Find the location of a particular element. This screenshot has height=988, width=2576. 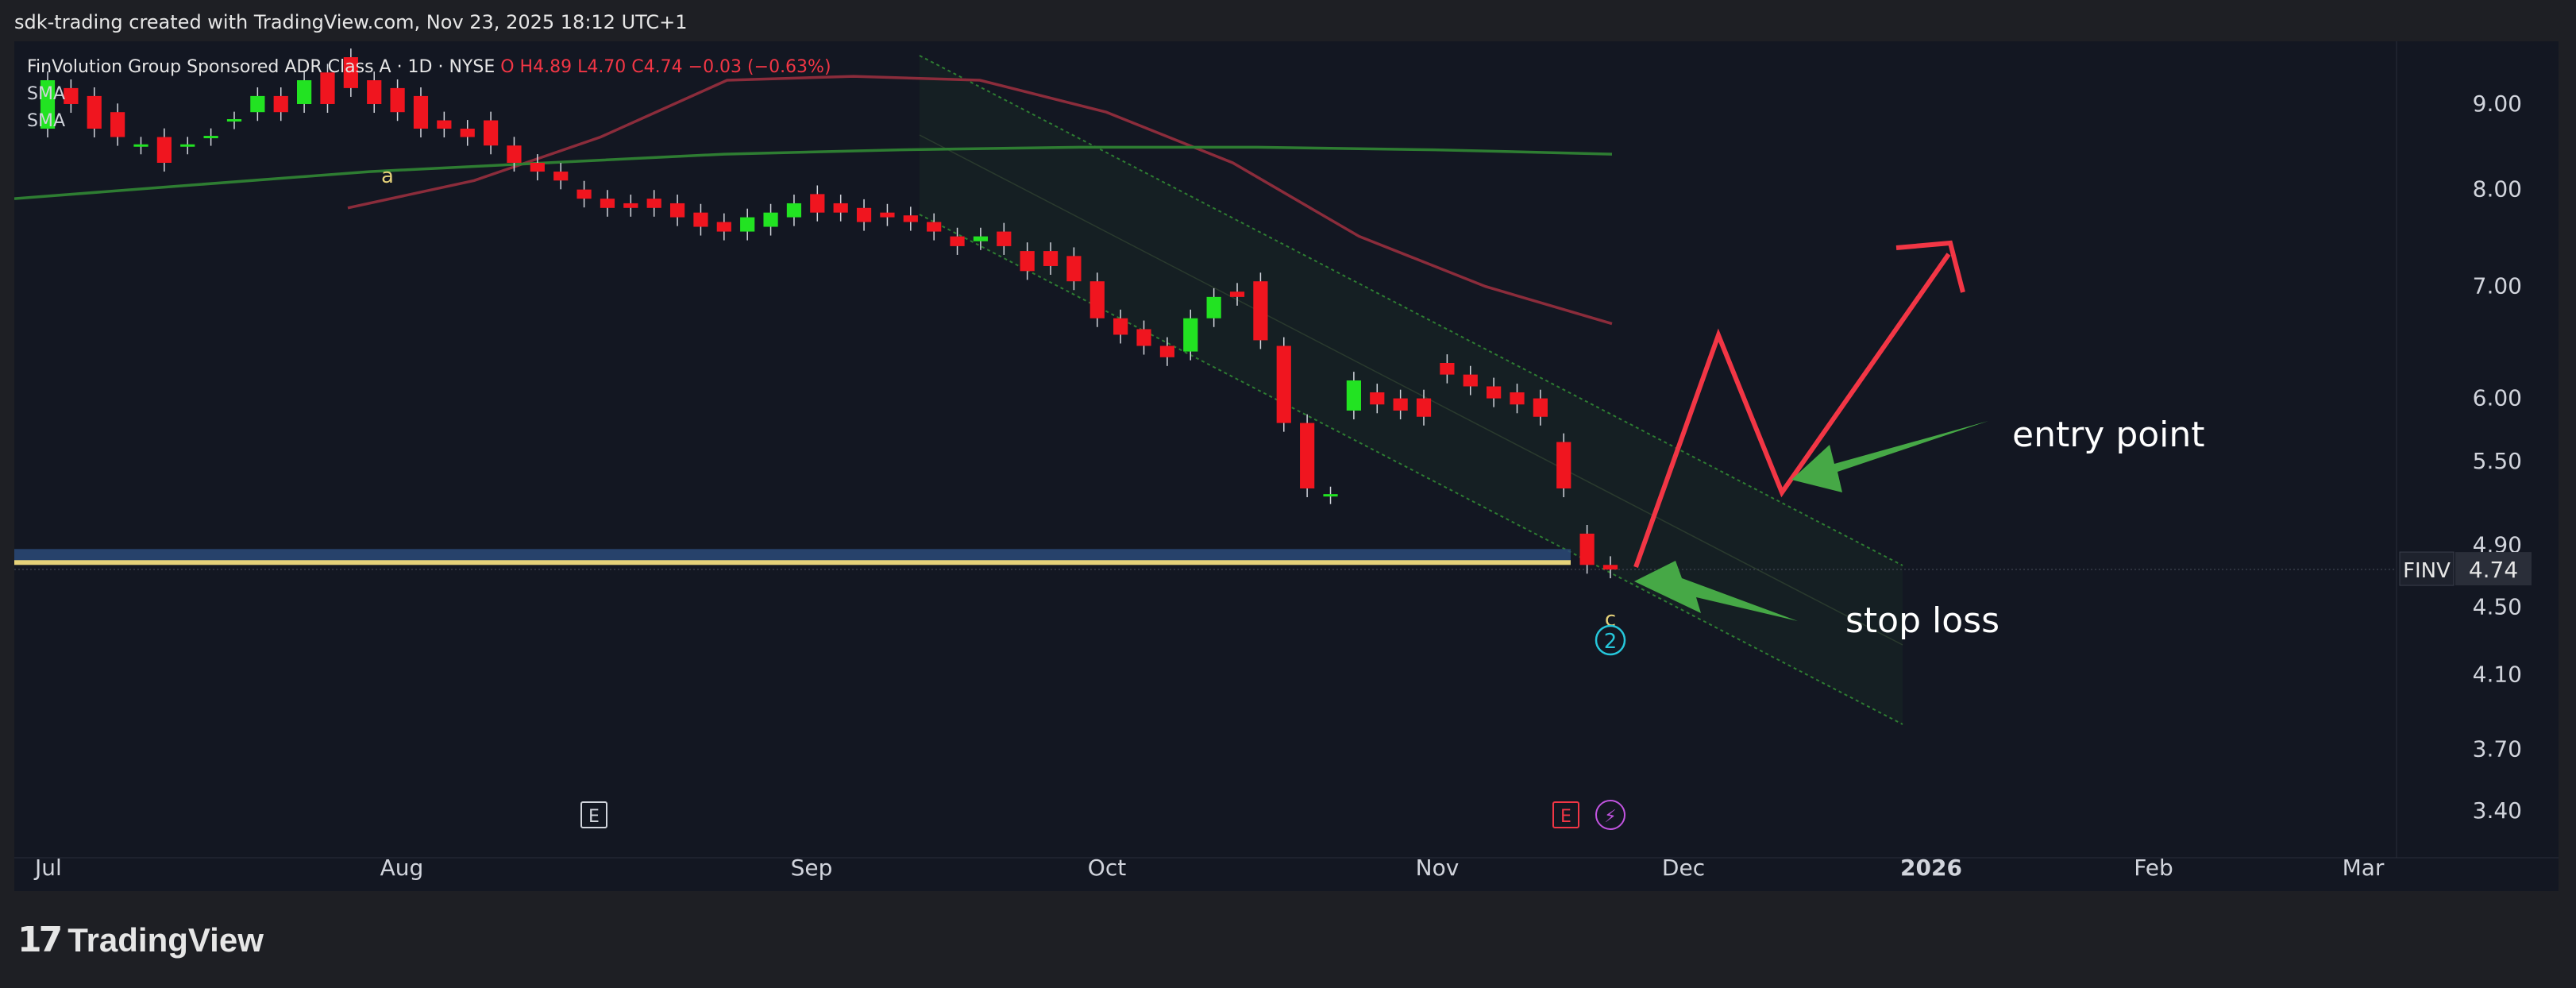

price-tick-label: 6.00 is located at coordinates (2497, 398).